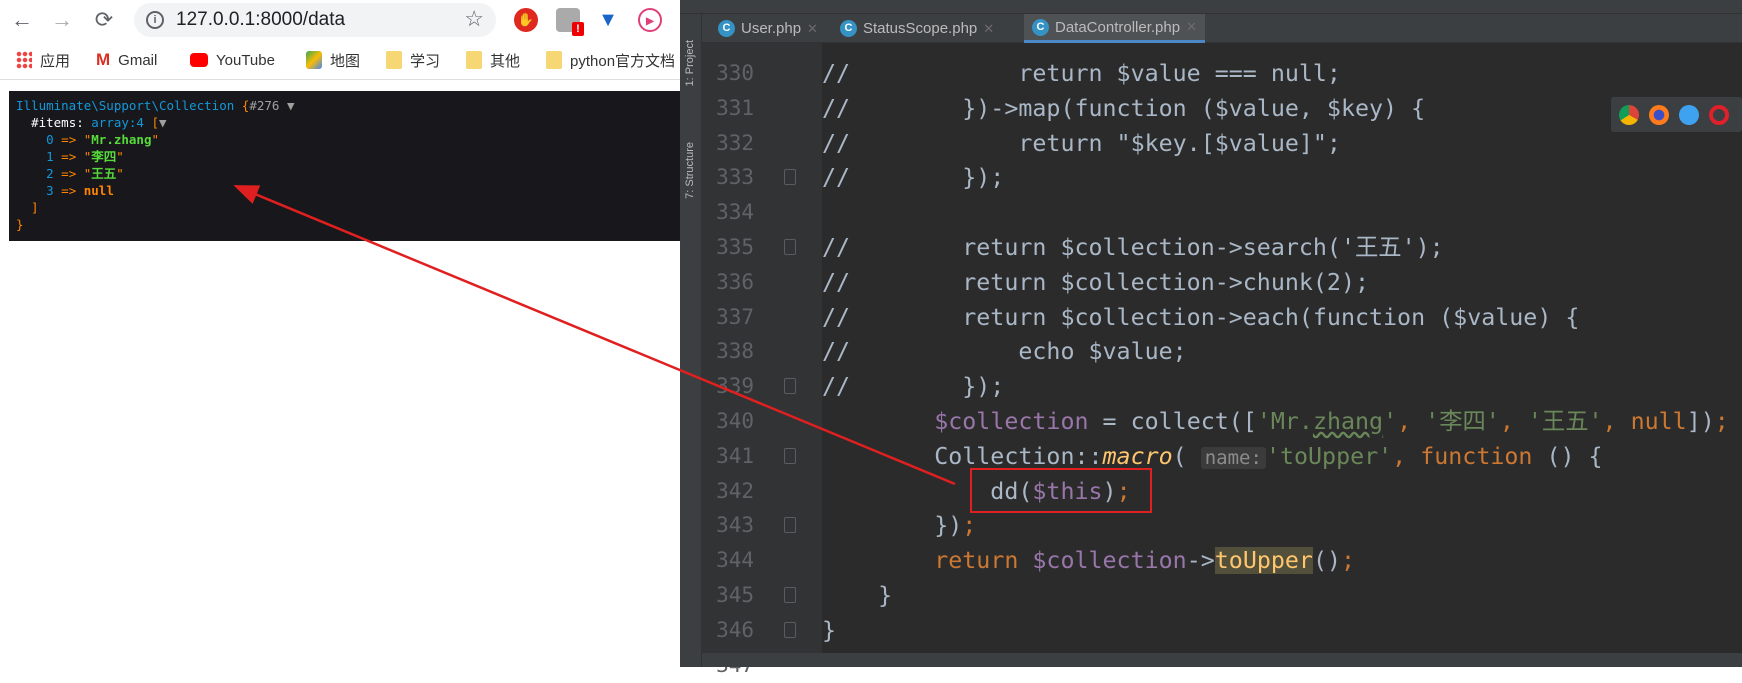  What do you see at coordinates (735, 560) in the screenshot?
I see `line-number: 344` at bounding box center [735, 560].